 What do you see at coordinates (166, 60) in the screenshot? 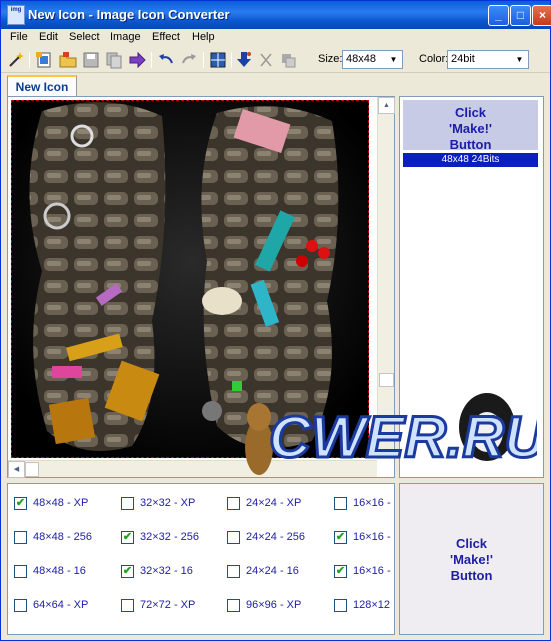
I see `undo-icon` at bounding box center [166, 60].